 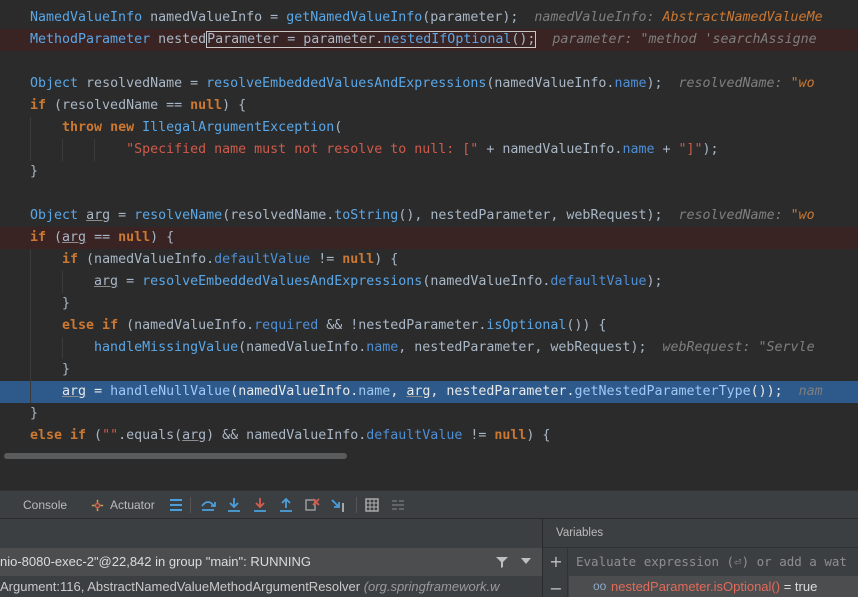 I want to click on code-token: ) && namedValueInfo., so click(x=286, y=435).